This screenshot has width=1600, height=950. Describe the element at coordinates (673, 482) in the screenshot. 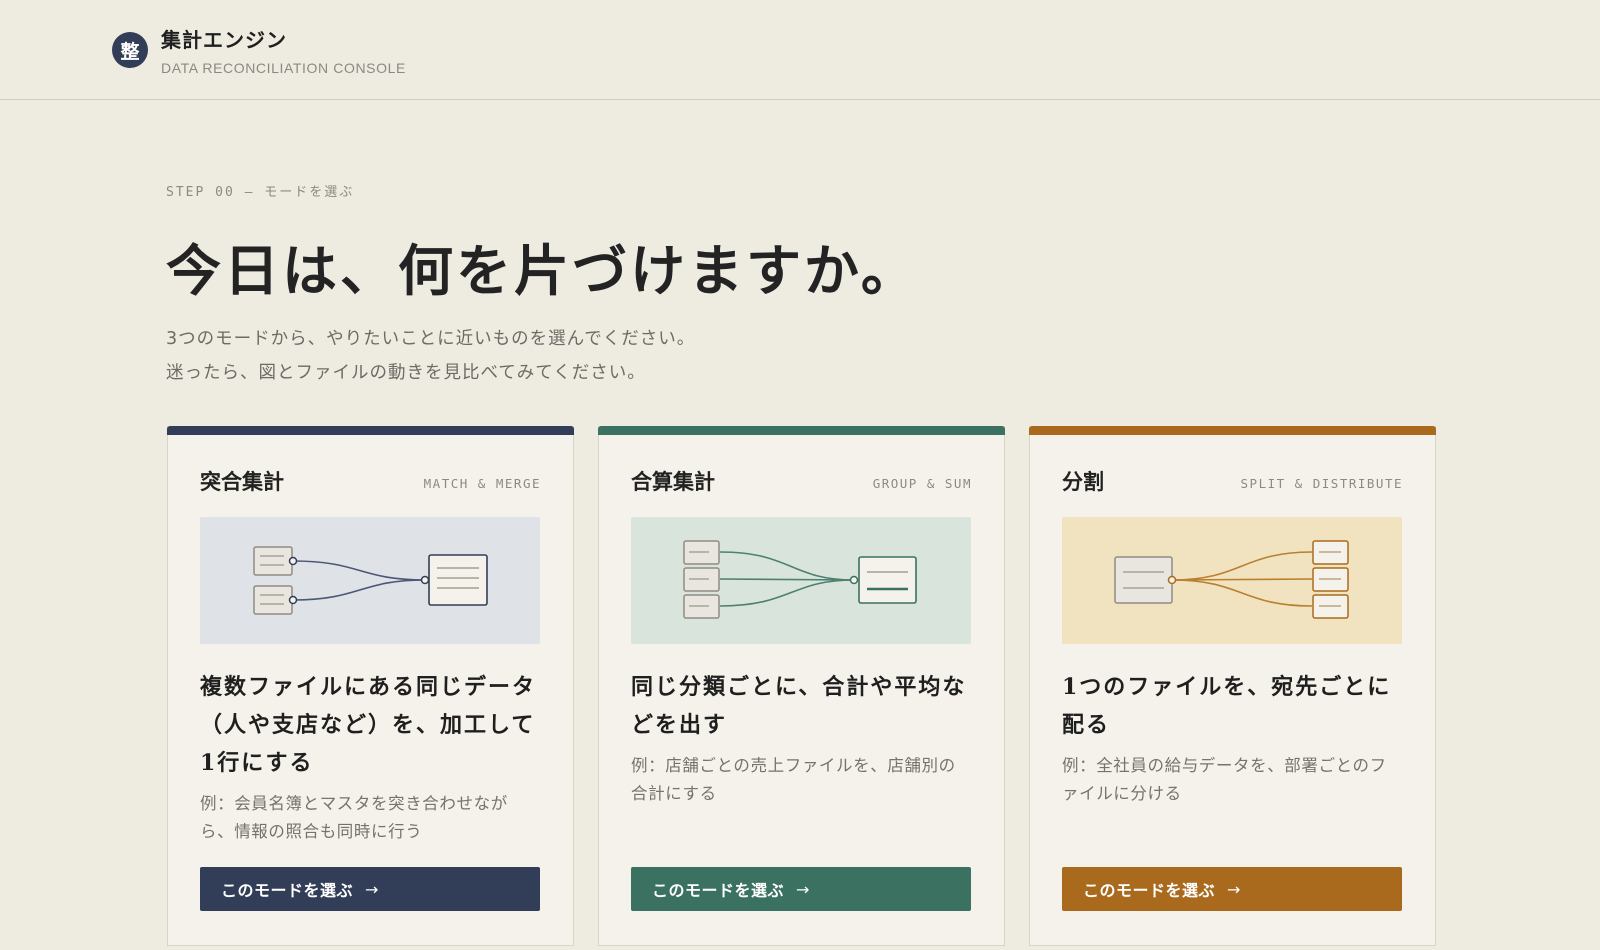

I see `mode-title: 合算集計` at that location.